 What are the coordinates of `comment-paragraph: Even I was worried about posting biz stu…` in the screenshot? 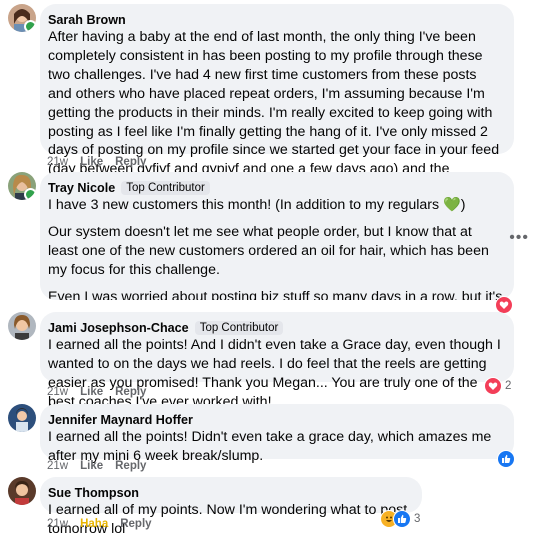 It's located at (275, 294).